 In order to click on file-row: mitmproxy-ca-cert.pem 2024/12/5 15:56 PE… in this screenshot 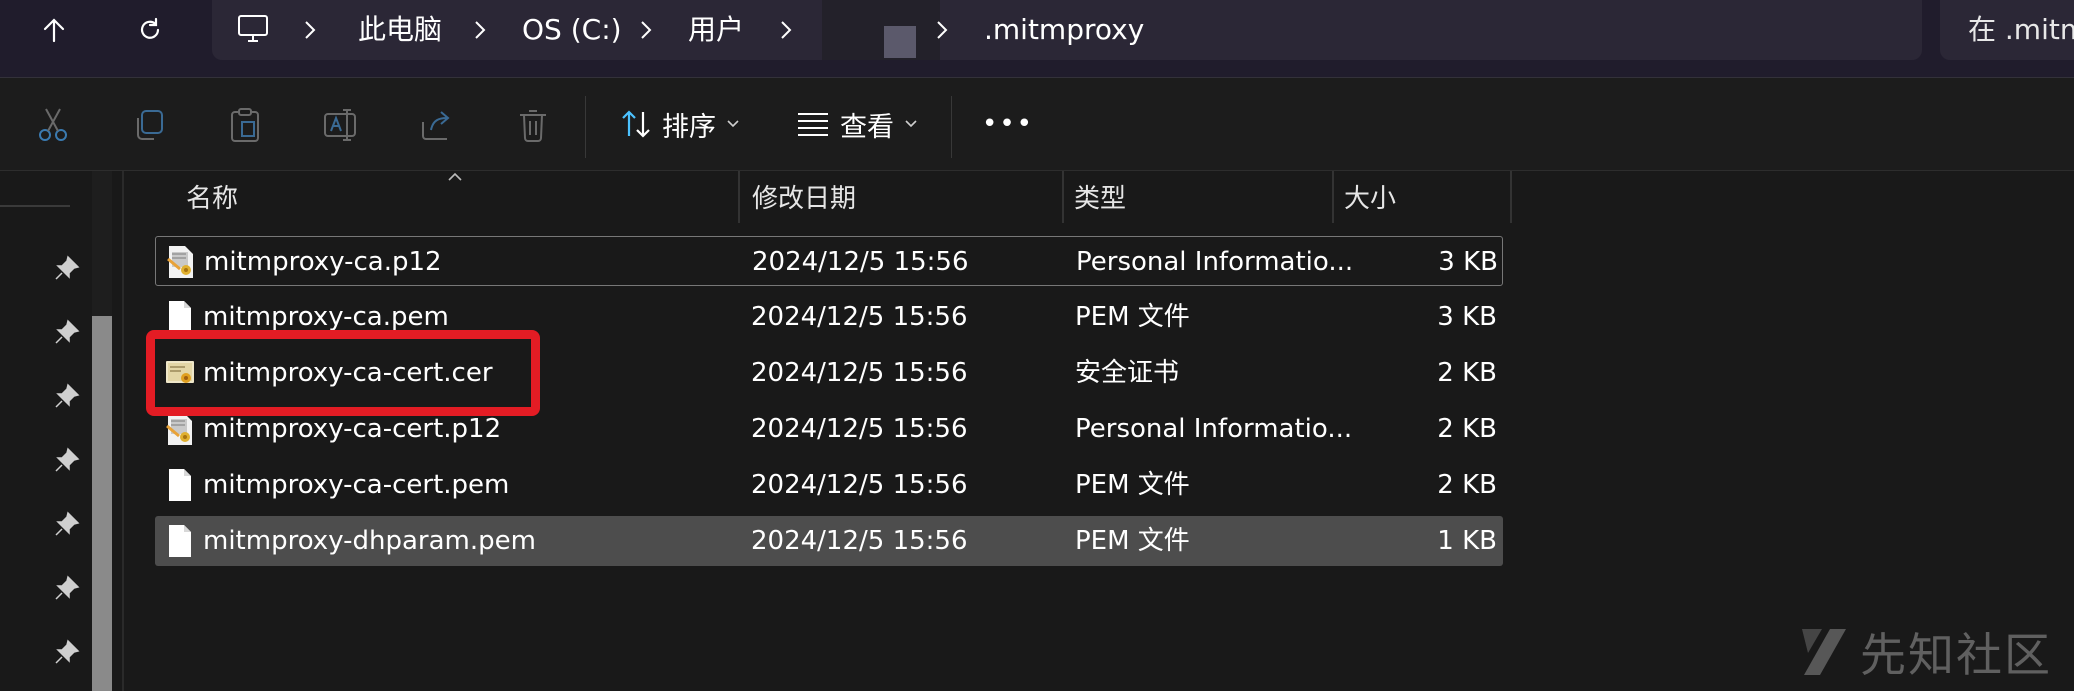, I will do `click(829, 485)`.